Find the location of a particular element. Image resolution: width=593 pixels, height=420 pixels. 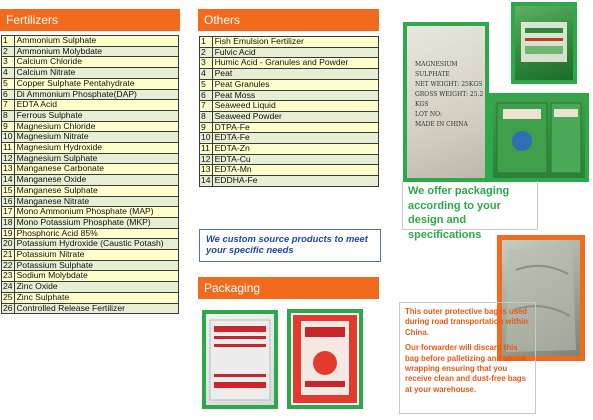

row-number: 19 is located at coordinates (8, 233).